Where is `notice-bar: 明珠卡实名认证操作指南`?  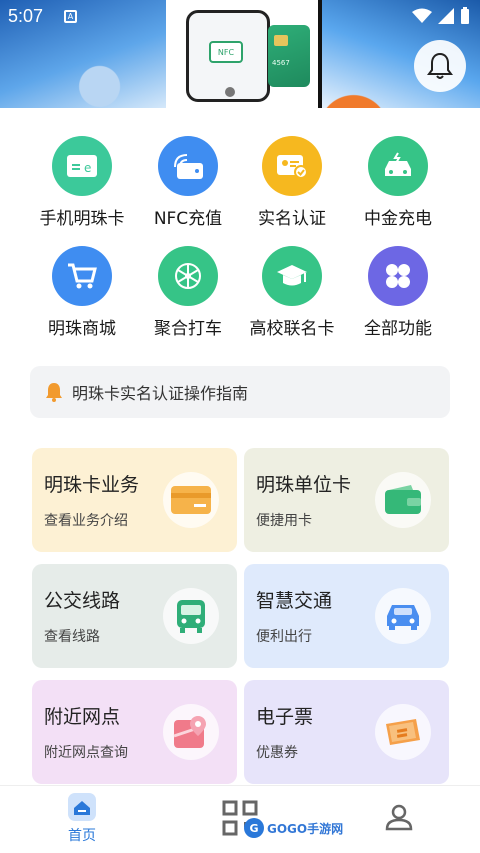
notice-bar: 明珠卡实名认证操作指南 is located at coordinates (240, 392).